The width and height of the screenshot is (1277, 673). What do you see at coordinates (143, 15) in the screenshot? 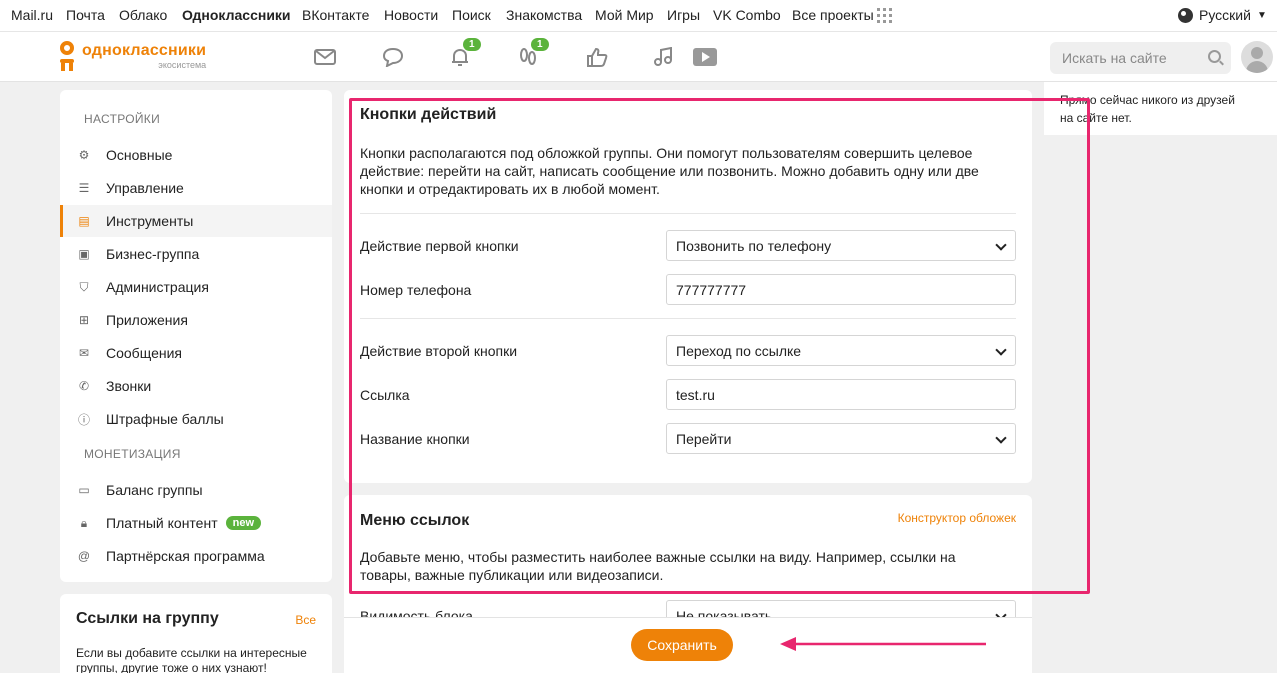
I see `portal-link-cloud: Облако` at bounding box center [143, 15].